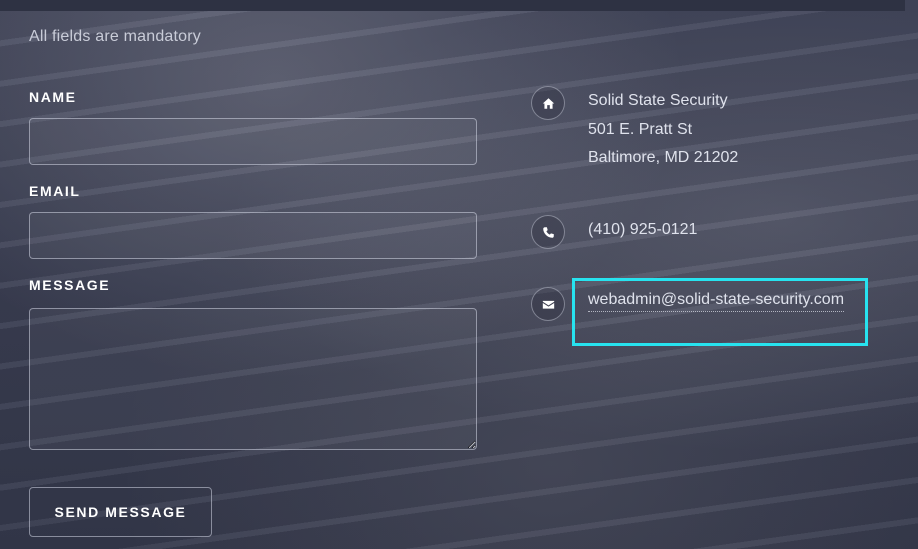 The image size is (918, 549). Describe the element at coordinates (548, 304) in the screenshot. I see `envelope-icon` at that location.